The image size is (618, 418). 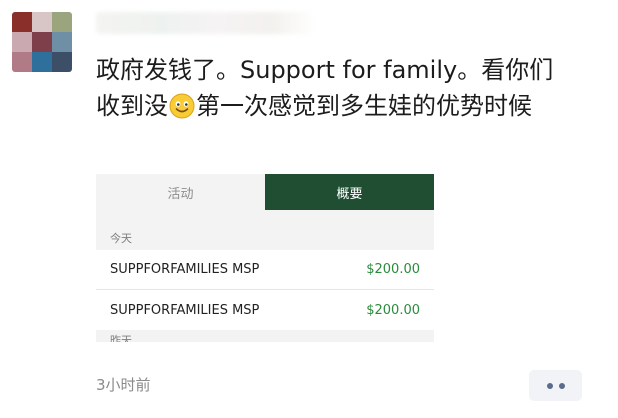 What do you see at coordinates (180, 192) in the screenshot?
I see `tab-activity: 活动` at bounding box center [180, 192].